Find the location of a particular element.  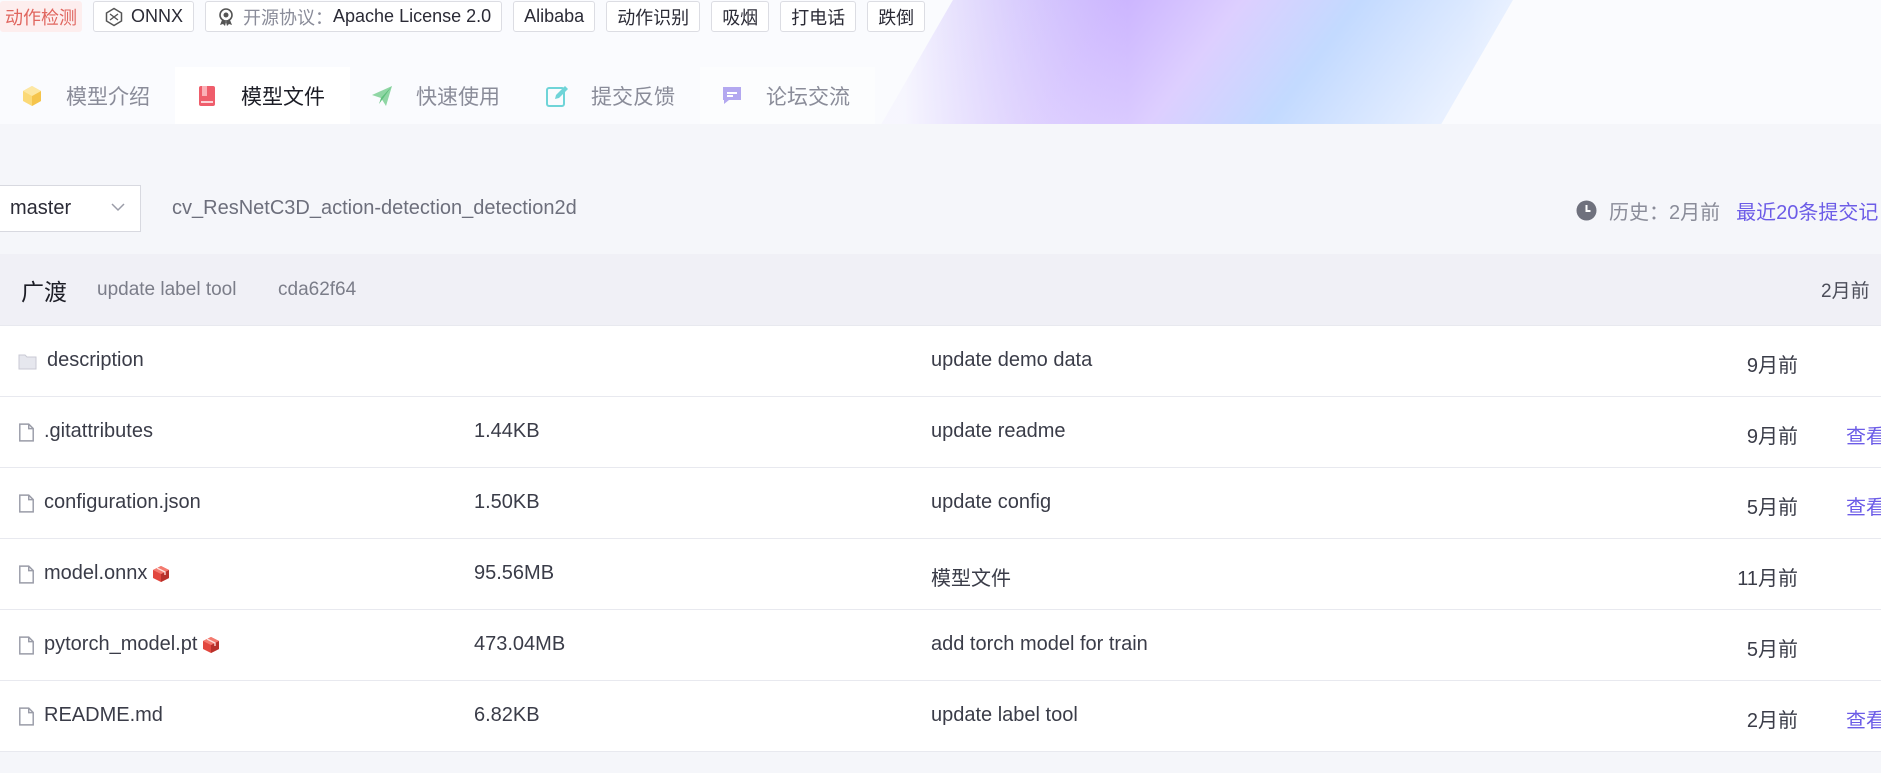

table-row: model.onnx 95.56MB 模型文件 11月前 is located at coordinates (940, 574).